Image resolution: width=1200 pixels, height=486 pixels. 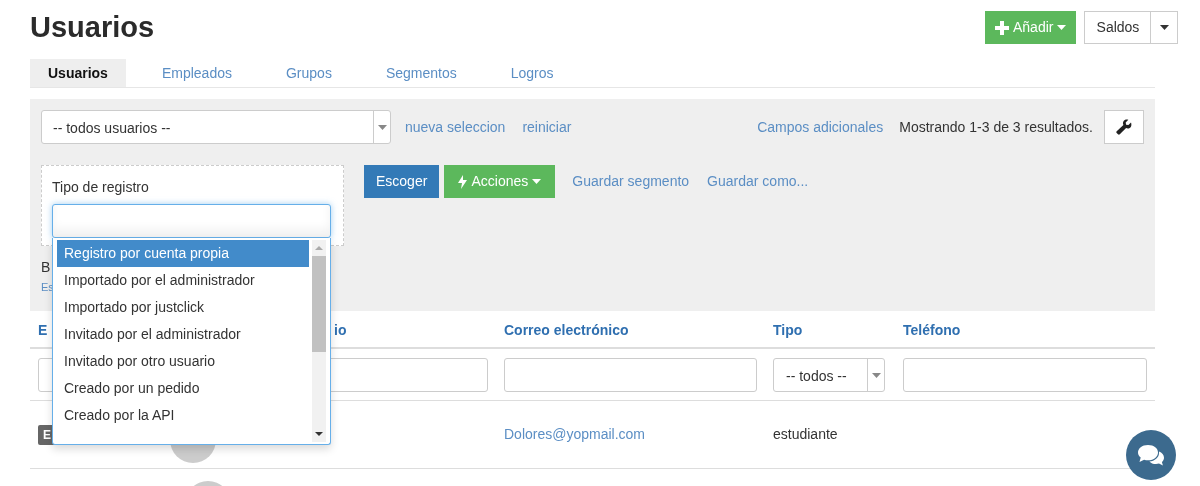 What do you see at coordinates (532, 73) in the screenshot?
I see `tab: Logros` at bounding box center [532, 73].